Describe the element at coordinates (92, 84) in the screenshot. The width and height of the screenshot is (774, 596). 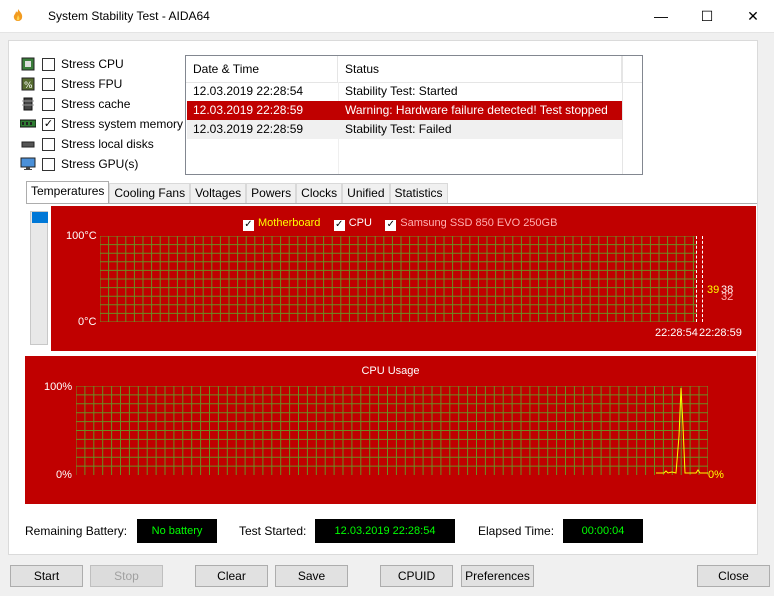
I see `stress-fpu-label: Stress FPU` at that location.